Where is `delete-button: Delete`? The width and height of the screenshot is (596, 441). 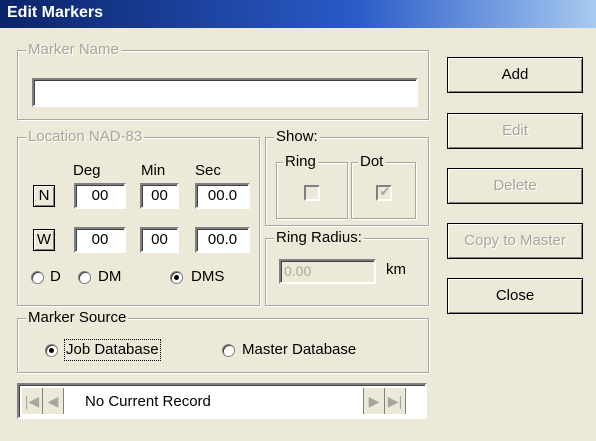
delete-button: Delete is located at coordinates (515, 186).